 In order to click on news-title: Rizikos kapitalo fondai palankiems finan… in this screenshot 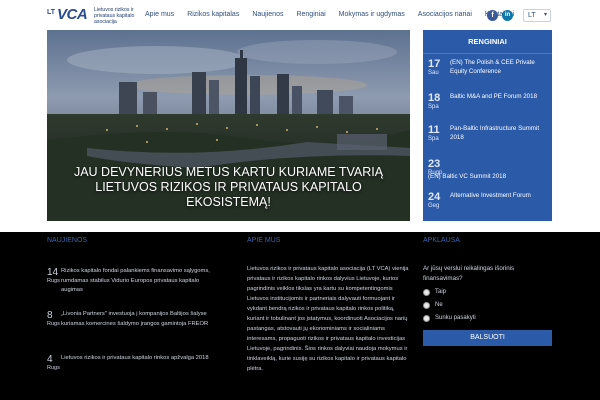, I will do `click(135, 280)`.